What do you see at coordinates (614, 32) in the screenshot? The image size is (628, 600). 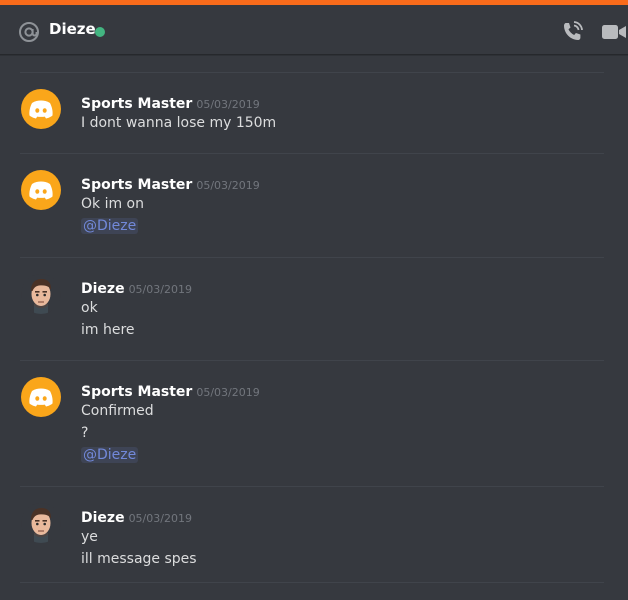 I see `video-call-icon` at bounding box center [614, 32].